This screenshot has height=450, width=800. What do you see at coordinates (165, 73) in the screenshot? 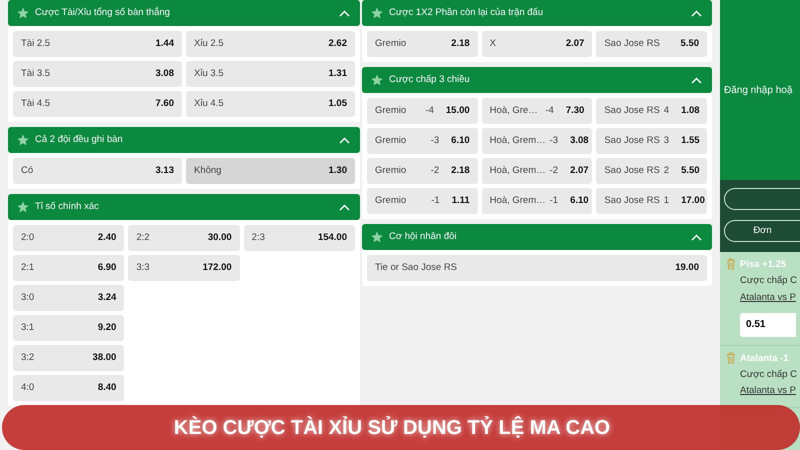
I see `odds-value: 3.08` at bounding box center [165, 73].